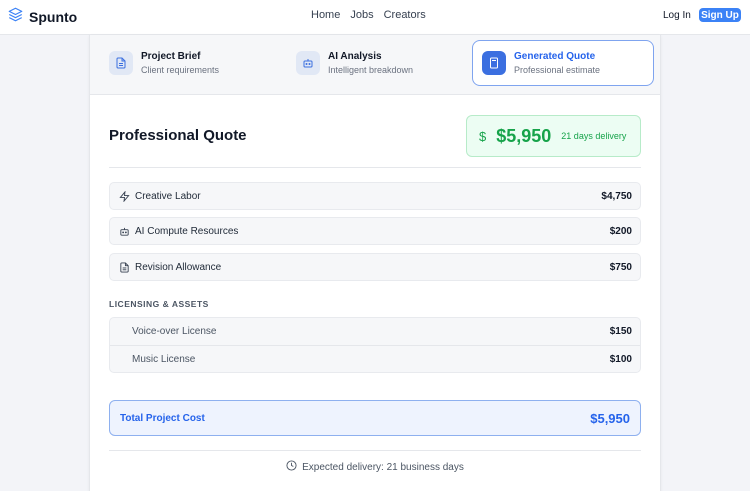 The width and height of the screenshot is (750, 491). I want to click on license-value: $100, so click(620, 359).